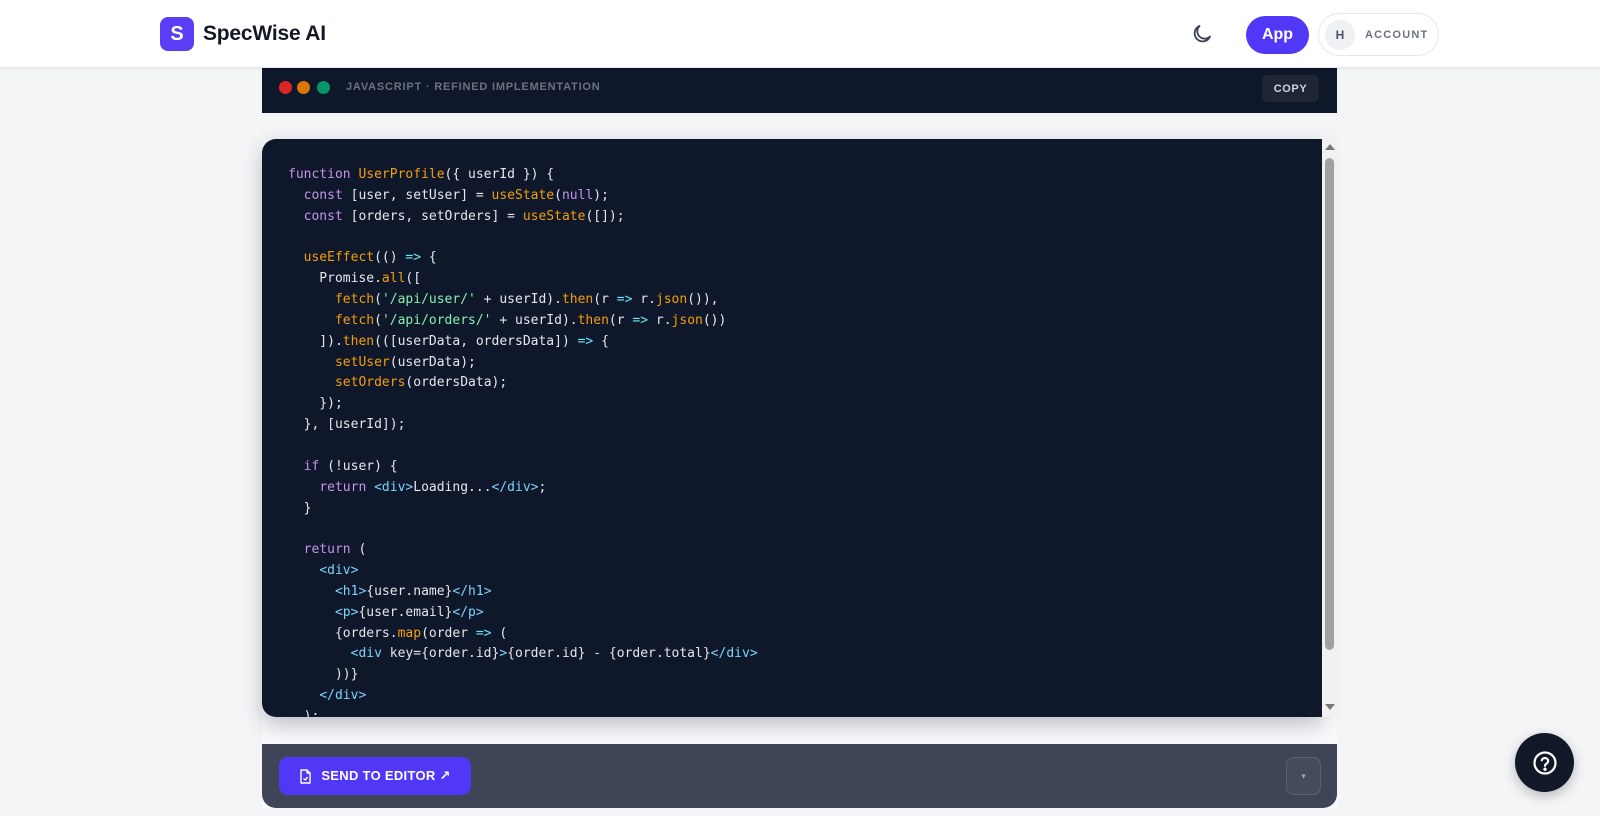 The width and height of the screenshot is (1600, 816). I want to click on account-button: H ACCOUNT, so click(1378, 34).